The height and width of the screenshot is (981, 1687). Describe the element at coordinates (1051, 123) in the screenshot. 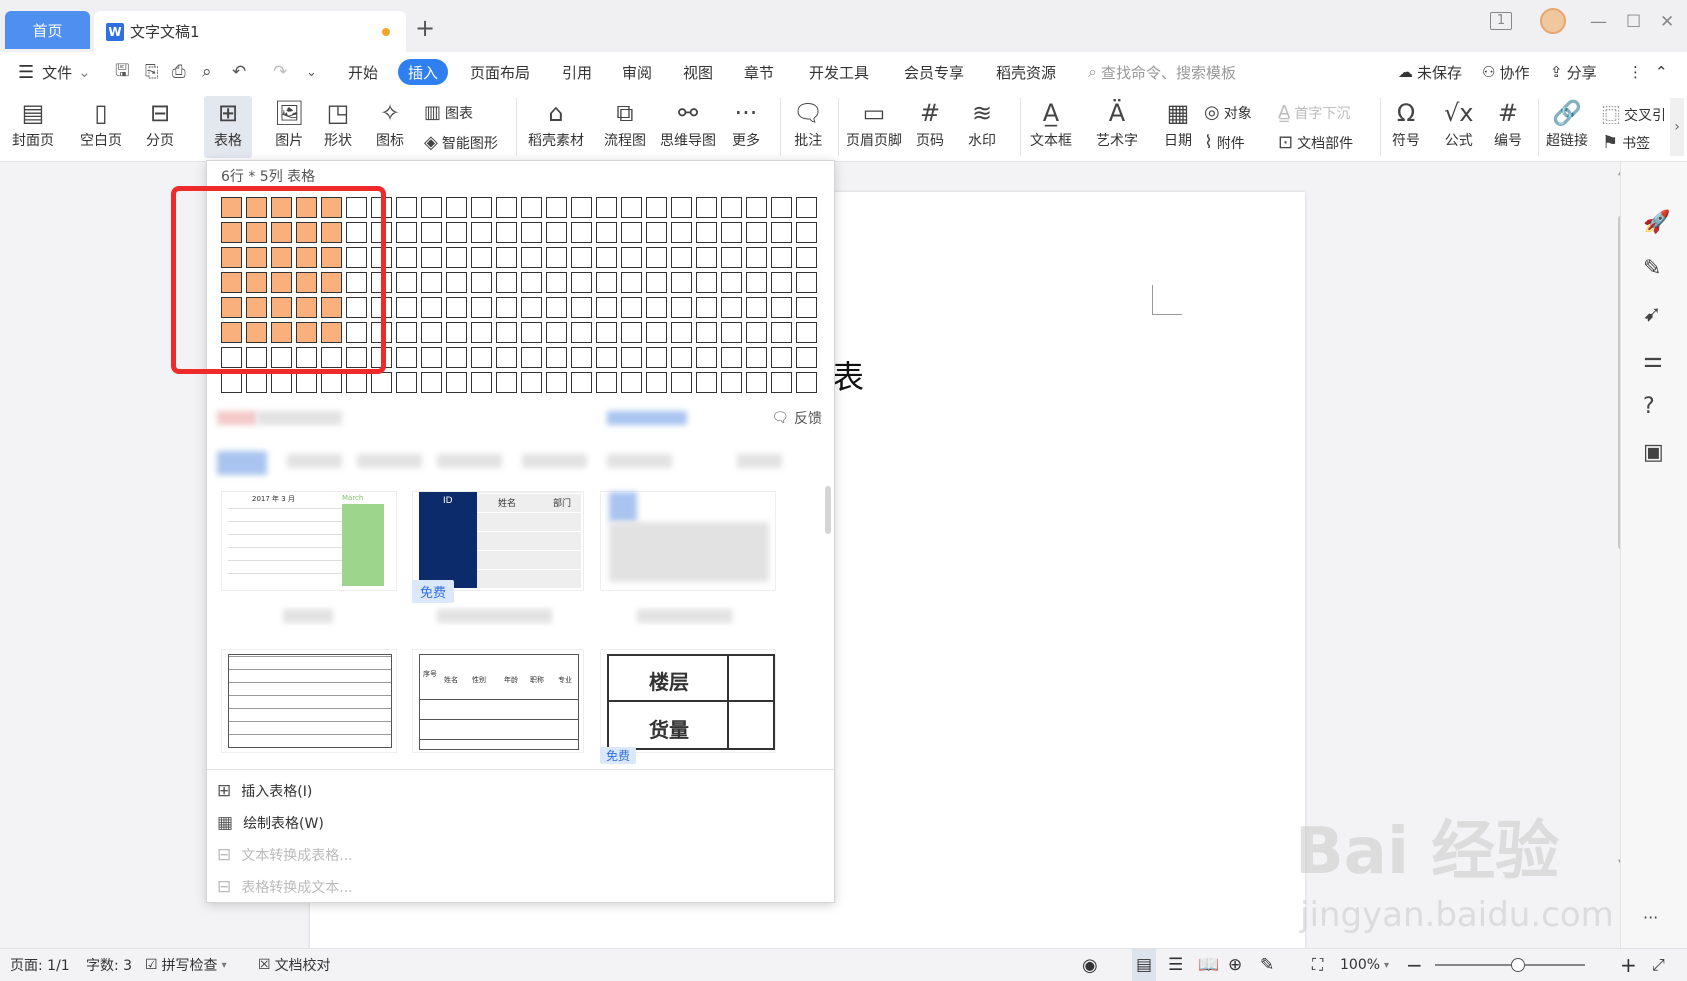

I see `textbox-button: A̲ 文本框` at that location.